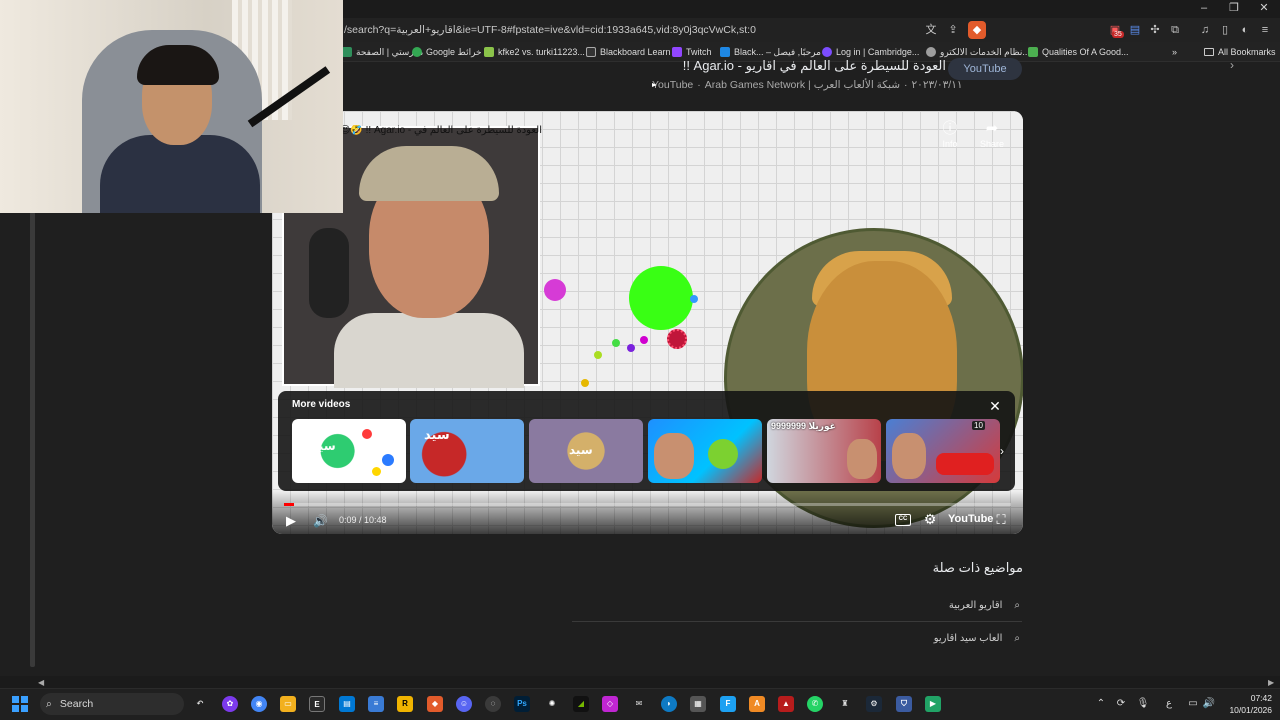  Describe the element at coordinates (112, 704) in the screenshot. I see `taskbar-search: ⌕ Search` at that location.